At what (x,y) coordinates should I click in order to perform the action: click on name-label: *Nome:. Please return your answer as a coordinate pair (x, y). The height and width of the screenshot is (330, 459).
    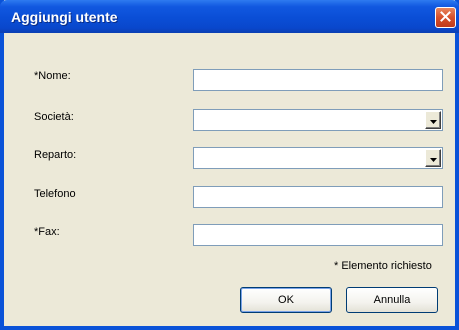
    Looking at the image, I should click on (52, 76).